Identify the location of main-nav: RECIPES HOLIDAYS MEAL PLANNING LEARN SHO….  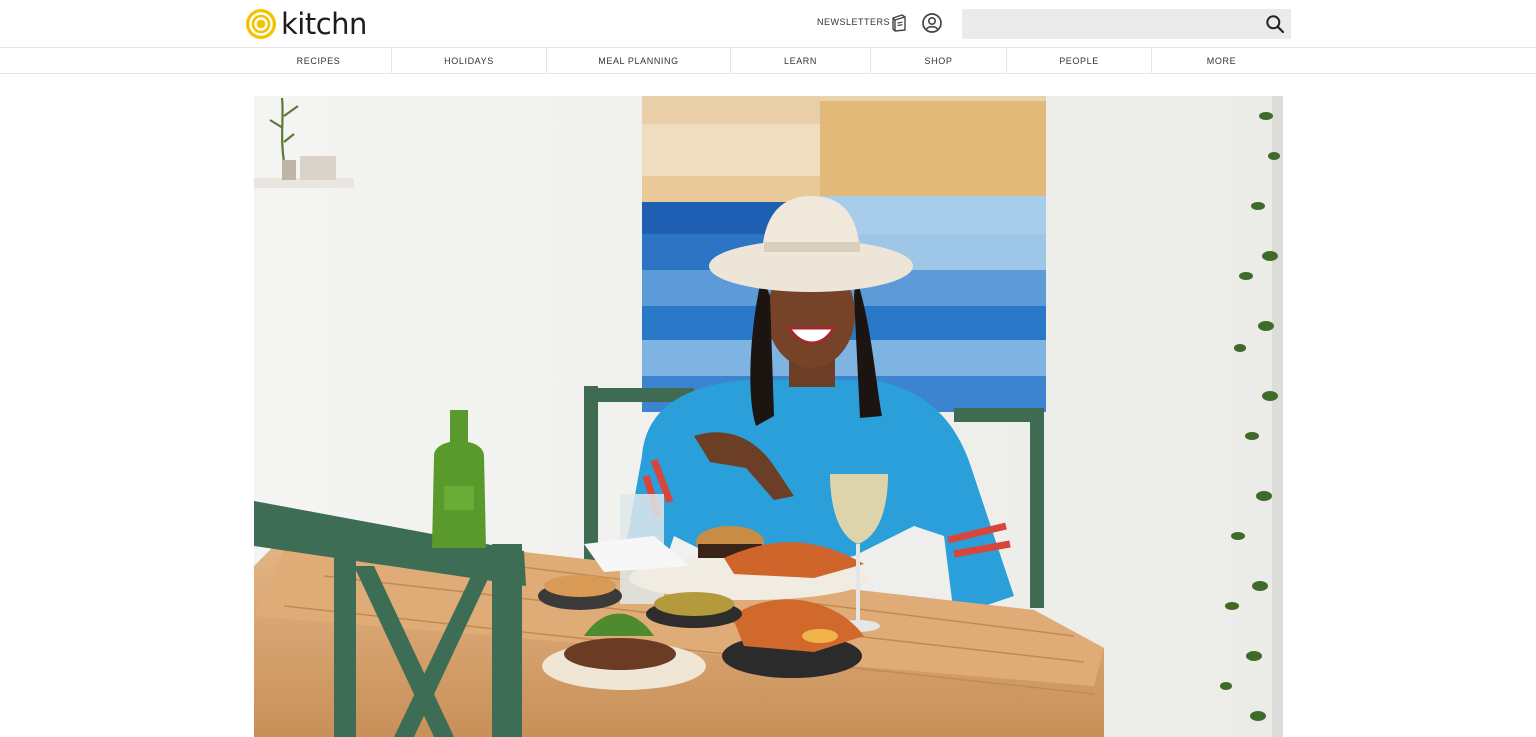
(768, 61).